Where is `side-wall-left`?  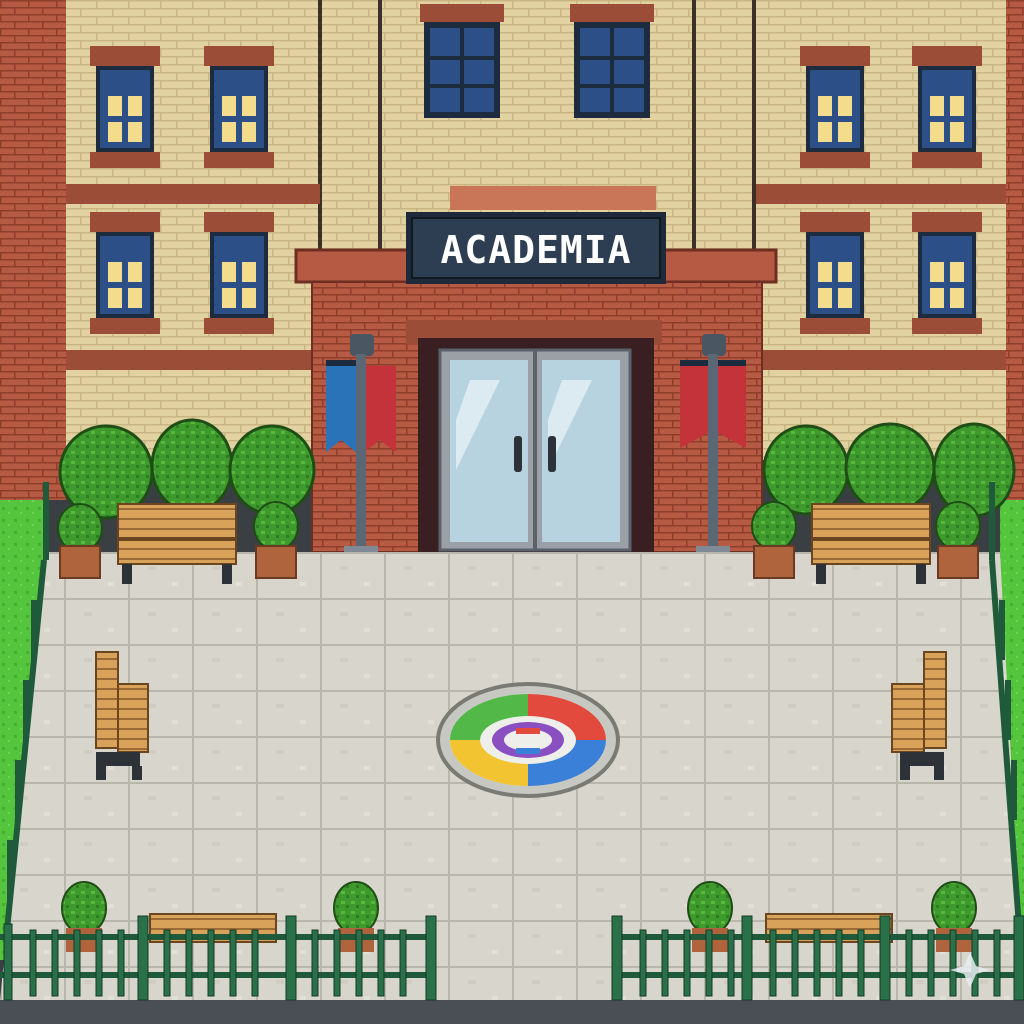 side-wall-left is located at coordinates (33, 250).